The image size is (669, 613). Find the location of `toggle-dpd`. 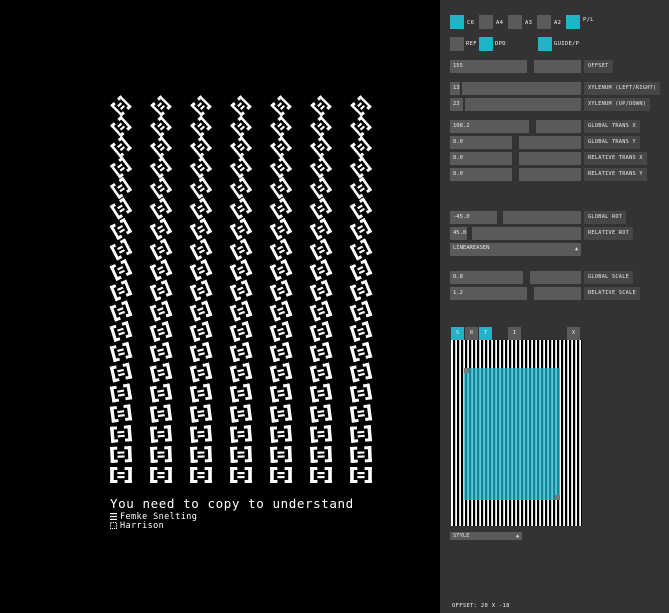

toggle-dpd is located at coordinates (486, 44).